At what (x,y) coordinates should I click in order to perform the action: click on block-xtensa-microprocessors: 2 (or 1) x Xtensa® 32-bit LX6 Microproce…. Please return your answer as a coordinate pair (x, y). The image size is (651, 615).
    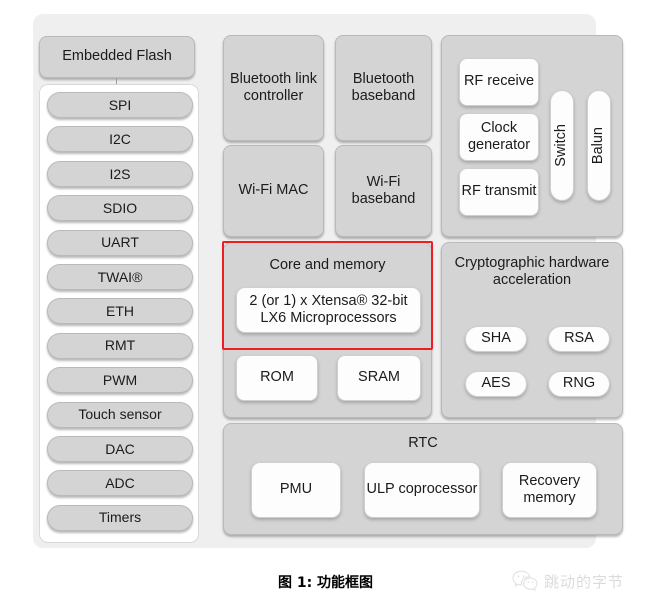
    Looking at the image, I should click on (328, 310).